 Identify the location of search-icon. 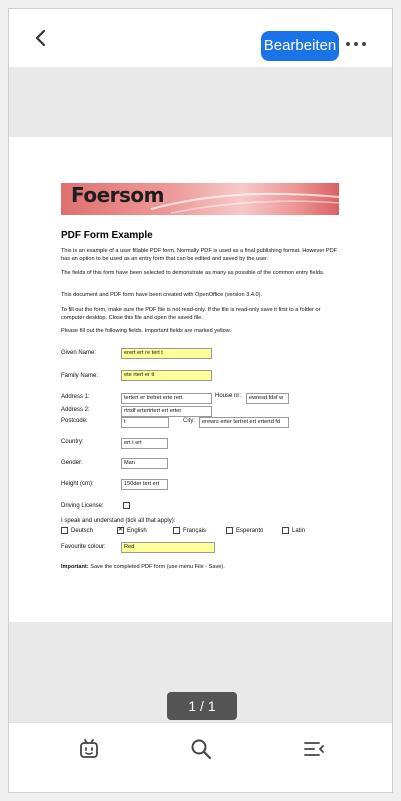
(201, 749).